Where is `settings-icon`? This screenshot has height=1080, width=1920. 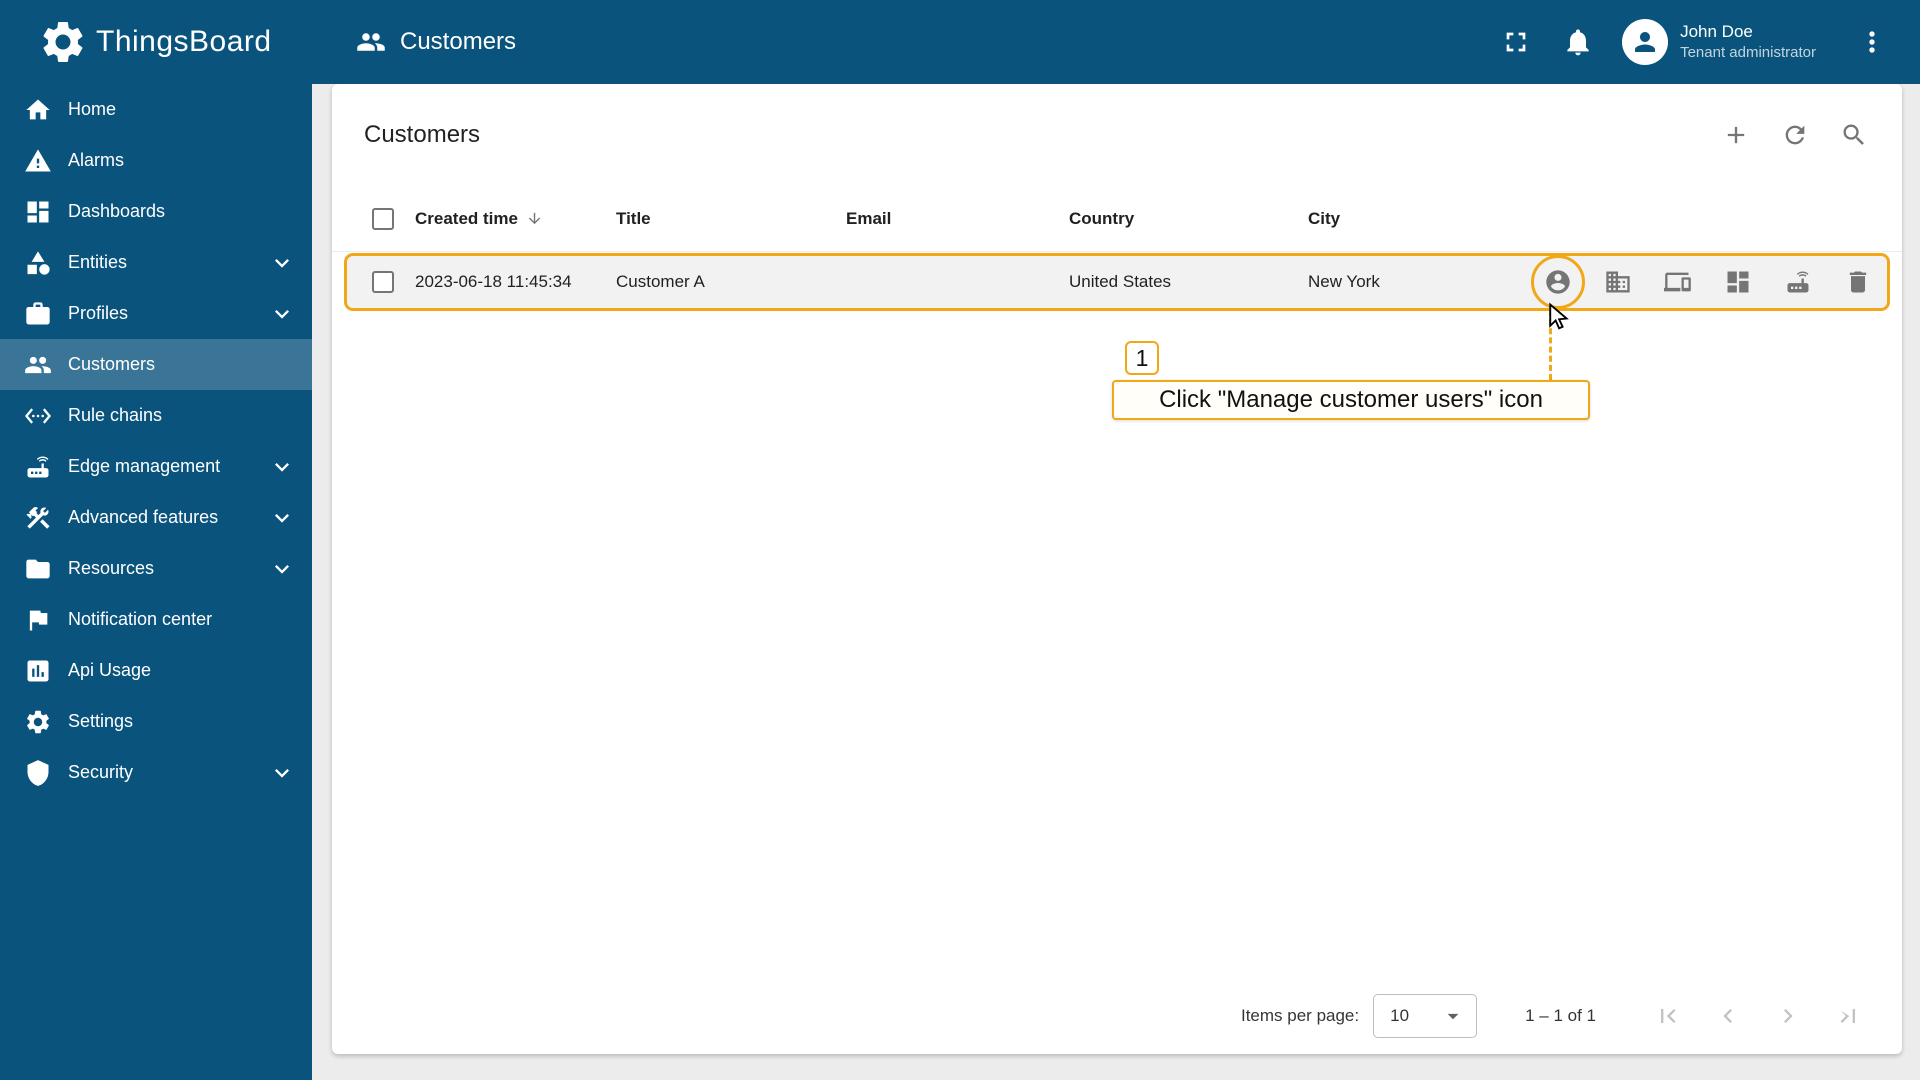
settings-icon is located at coordinates (38, 721).